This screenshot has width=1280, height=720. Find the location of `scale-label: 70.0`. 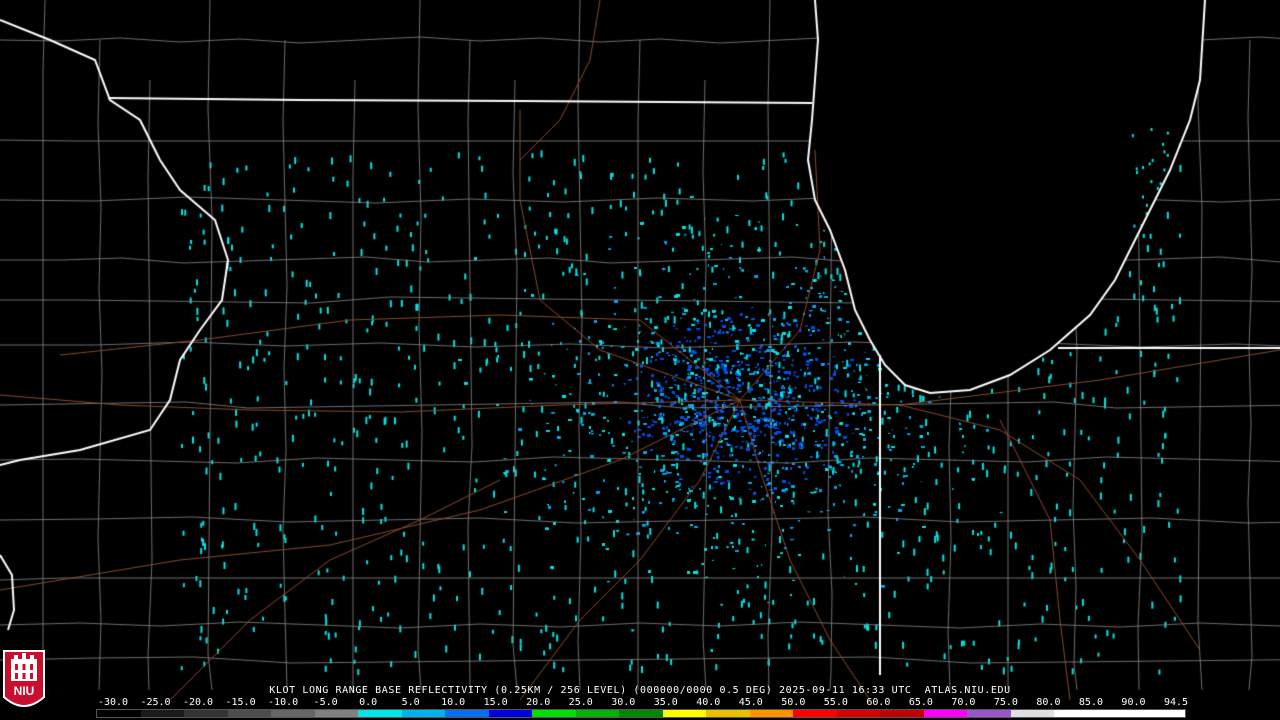

scale-label: 70.0 is located at coordinates (963, 702).